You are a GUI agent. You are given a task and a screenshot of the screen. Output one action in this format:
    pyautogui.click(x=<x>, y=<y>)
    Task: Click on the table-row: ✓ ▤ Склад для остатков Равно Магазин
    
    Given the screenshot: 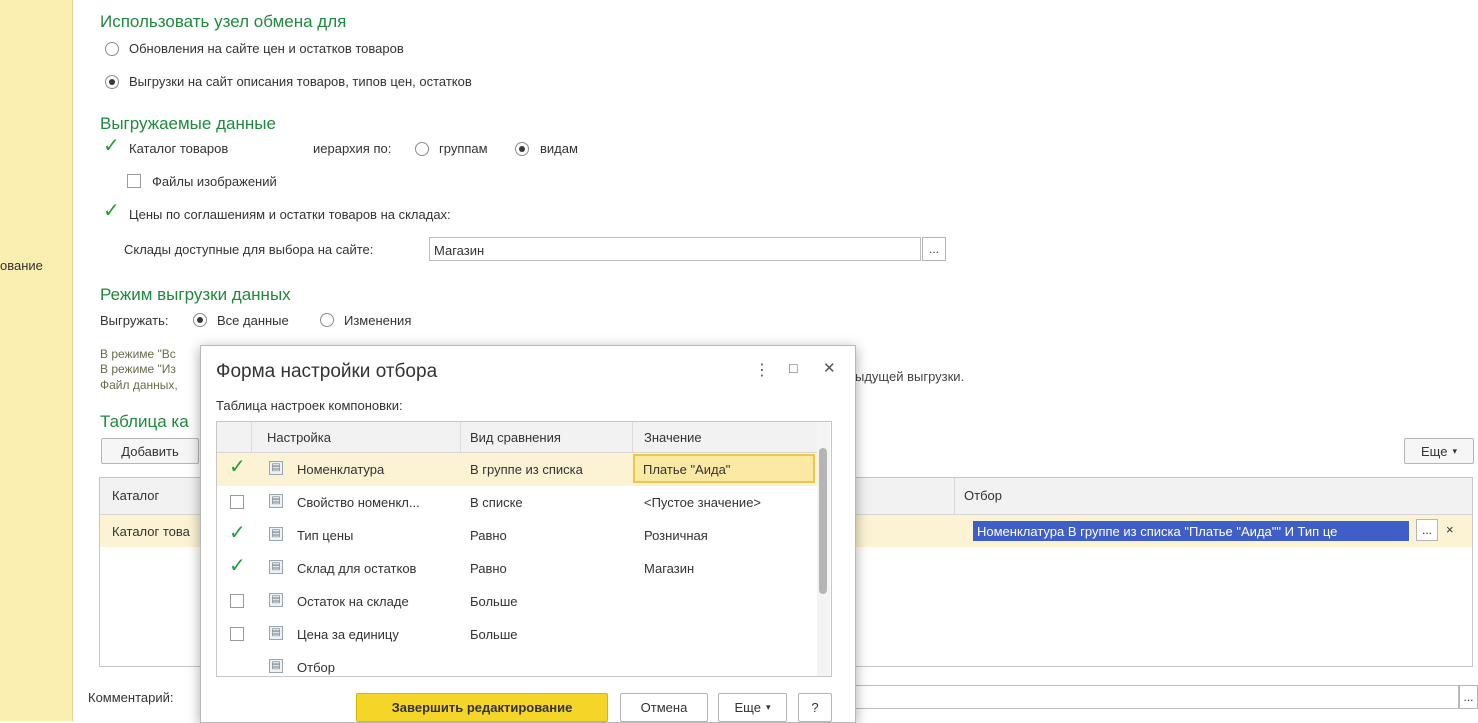 What is the action you would take?
    pyautogui.click(x=517, y=568)
    